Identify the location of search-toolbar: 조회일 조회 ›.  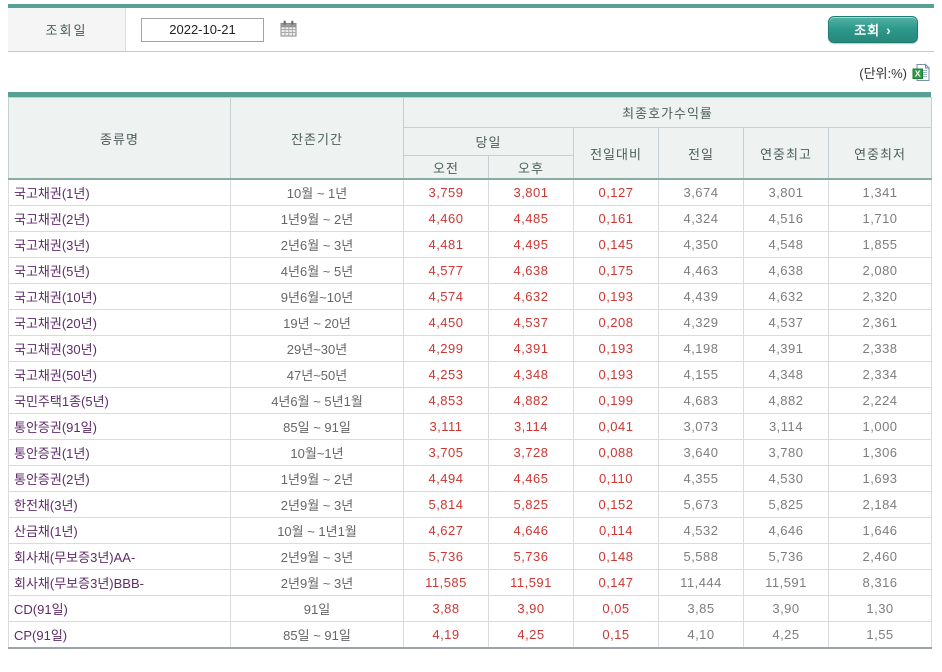
(471, 28).